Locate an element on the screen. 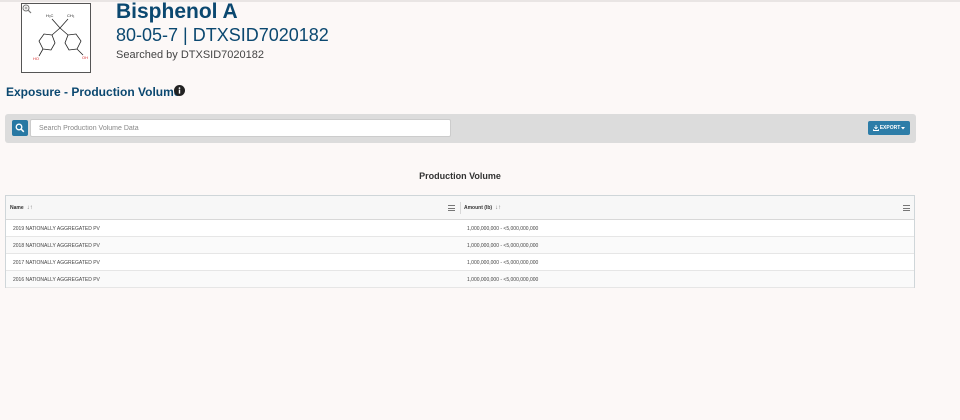 Image resolution: width=960 pixels, height=420 pixels. methyl-label-left: H₃C is located at coordinates (50, 15).